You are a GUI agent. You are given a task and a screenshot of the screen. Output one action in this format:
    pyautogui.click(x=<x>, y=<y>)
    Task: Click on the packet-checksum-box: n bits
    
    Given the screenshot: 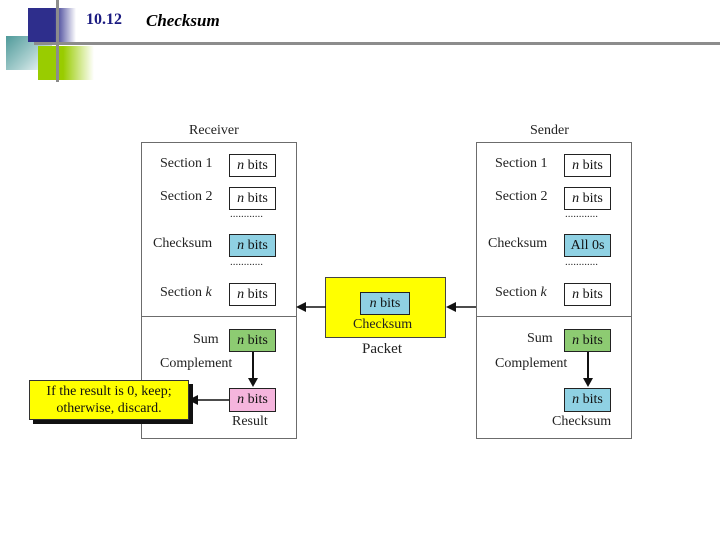 What is the action you would take?
    pyautogui.click(x=385, y=303)
    